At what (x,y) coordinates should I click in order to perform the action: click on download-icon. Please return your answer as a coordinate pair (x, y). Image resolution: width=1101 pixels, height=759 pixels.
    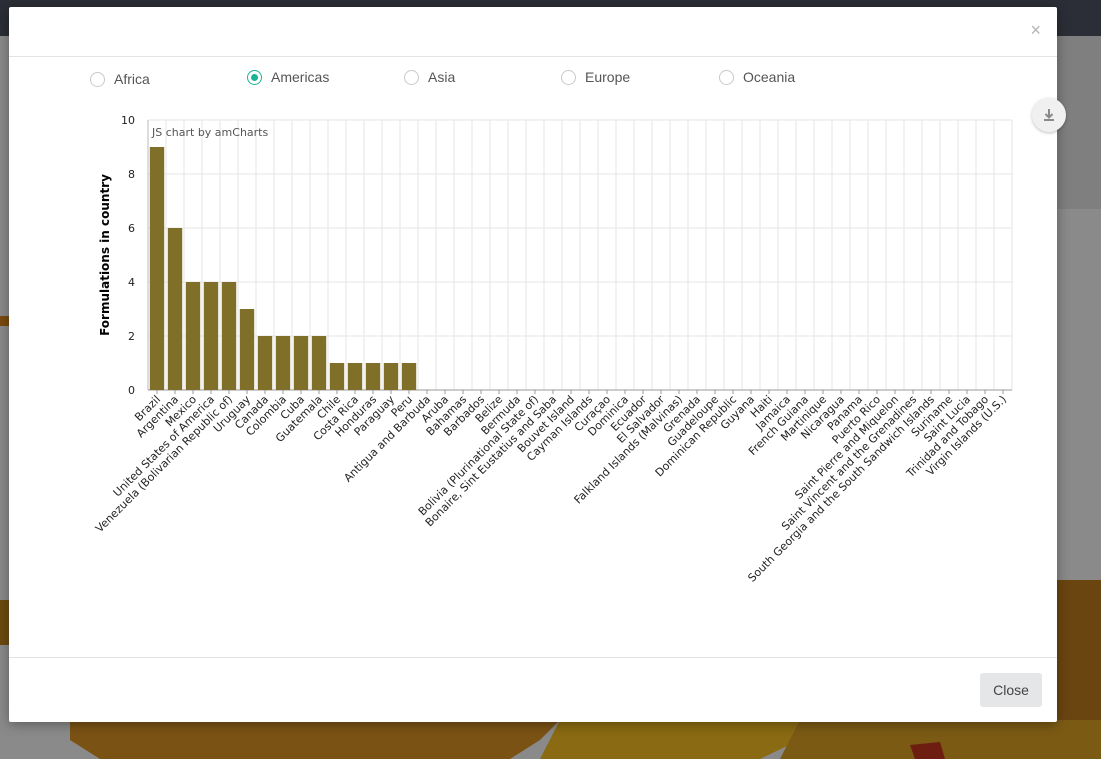
    Looking at the image, I should click on (1049, 115).